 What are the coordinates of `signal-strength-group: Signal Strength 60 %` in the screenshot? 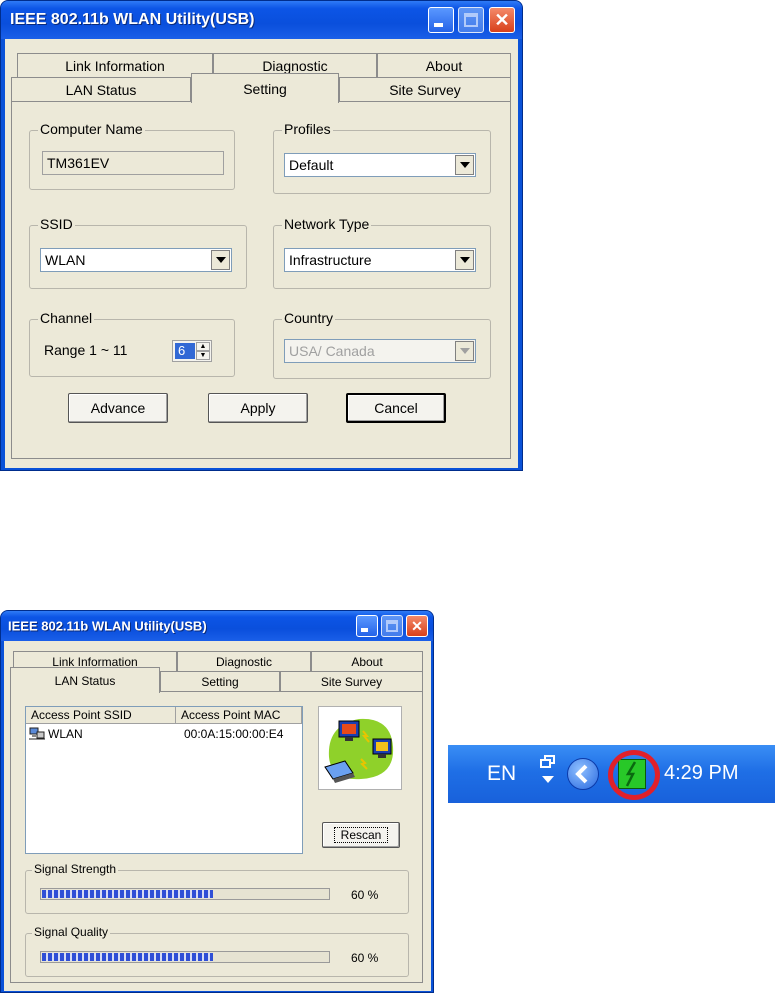 It's located at (217, 888).